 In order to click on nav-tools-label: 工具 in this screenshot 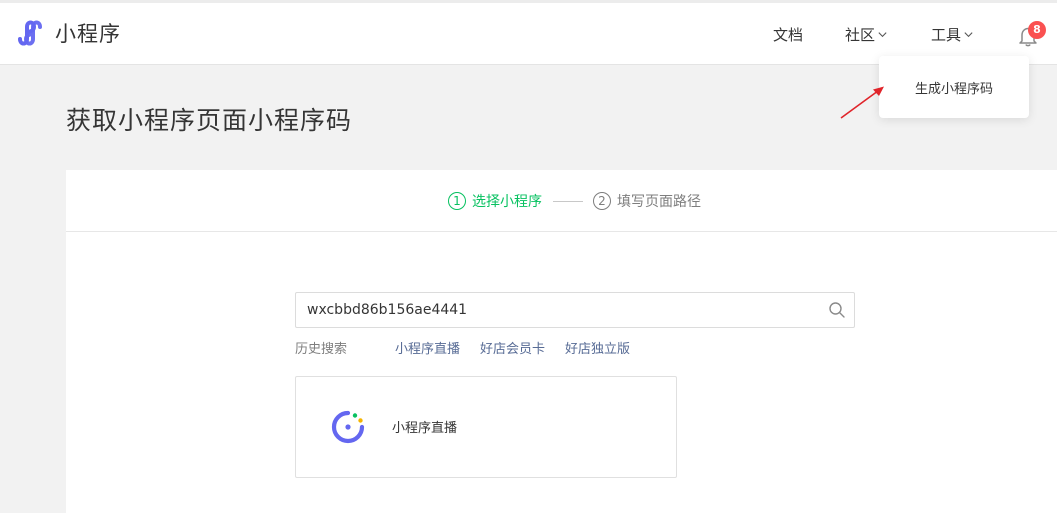, I will do `click(946, 34)`.